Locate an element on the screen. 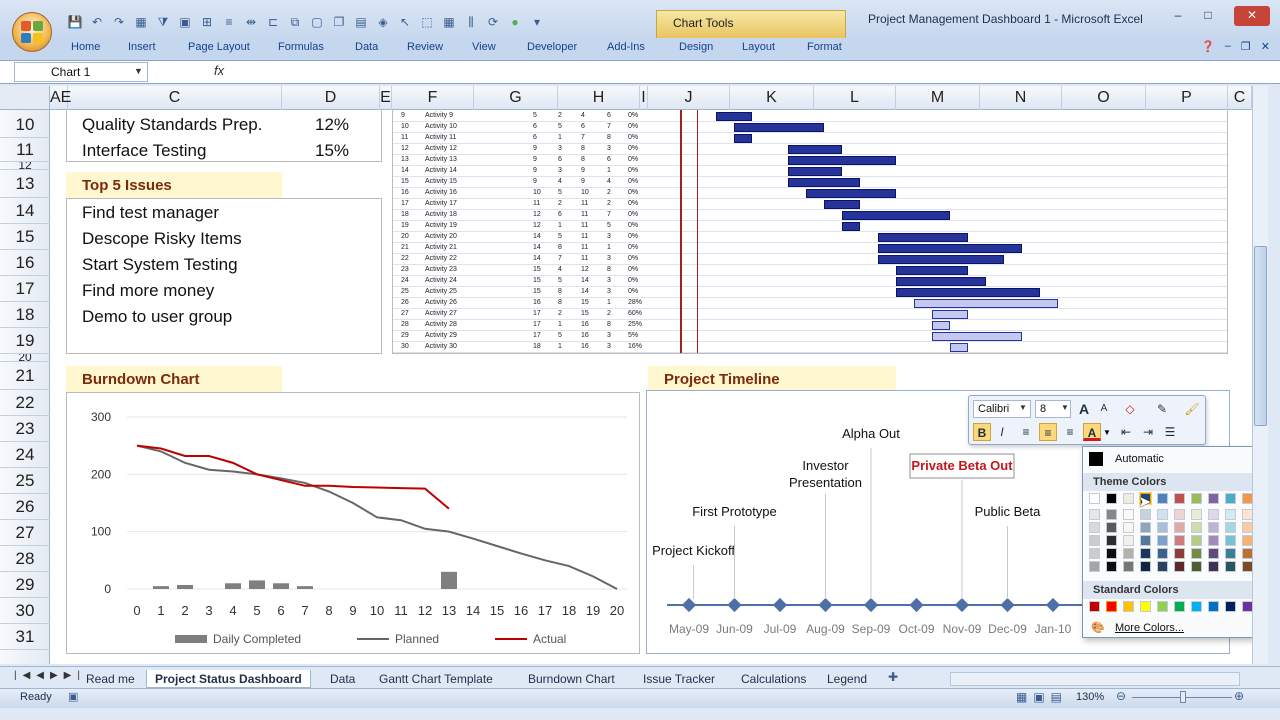  row-header: 23 is located at coordinates (25, 429).